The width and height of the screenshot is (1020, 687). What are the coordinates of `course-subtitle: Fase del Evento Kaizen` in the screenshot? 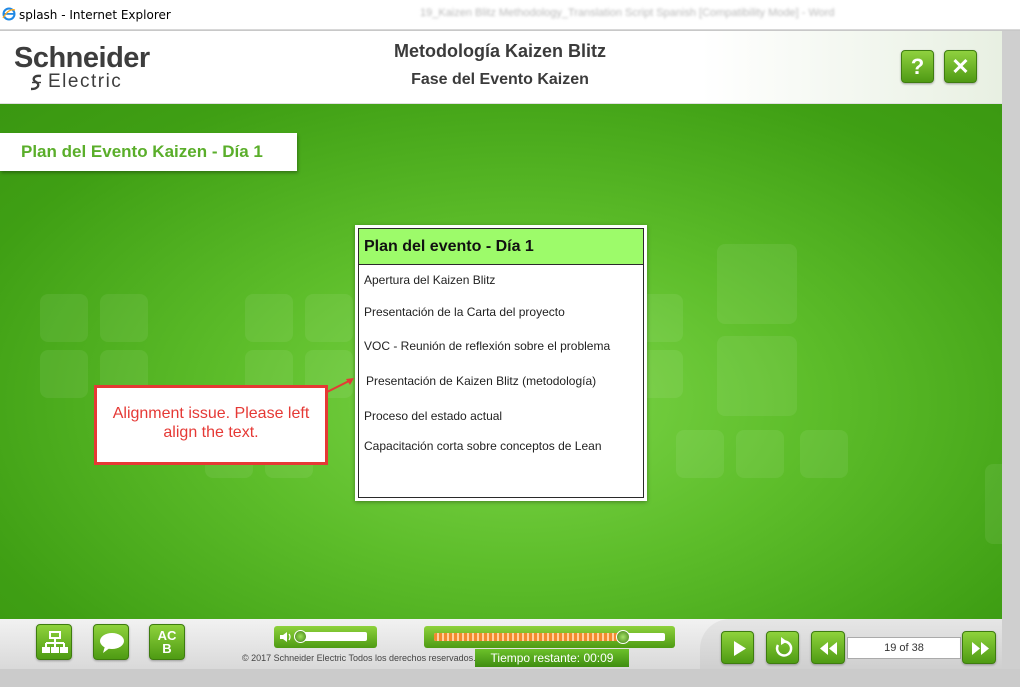 It's located at (500, 79).